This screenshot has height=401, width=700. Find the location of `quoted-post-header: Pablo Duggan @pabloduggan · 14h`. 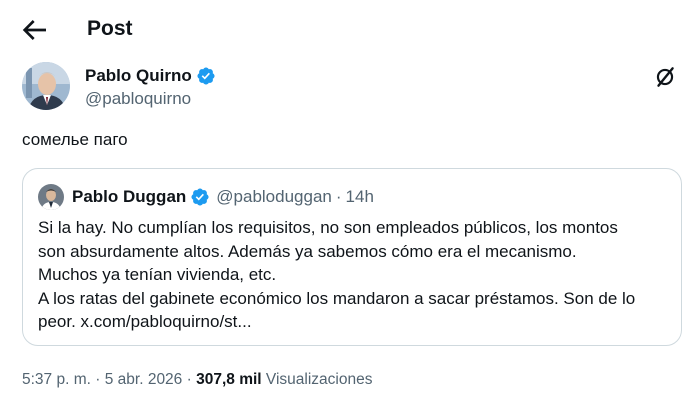

quoted-post-header: Pablo Duggan @pabloduggan · 14h is located at coordinates (206, 197).